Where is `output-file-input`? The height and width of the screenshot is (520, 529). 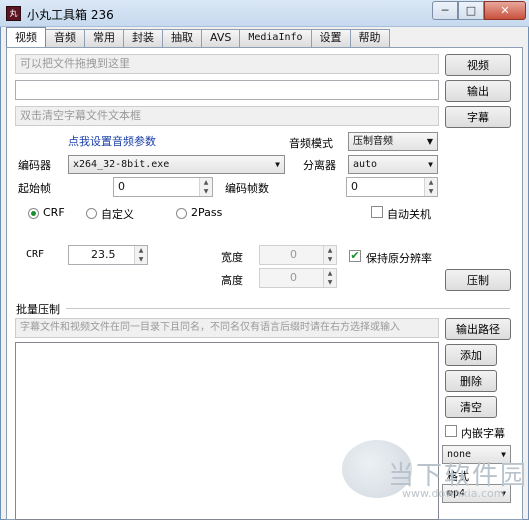
output-file-input is located at coordinates (227, 90).